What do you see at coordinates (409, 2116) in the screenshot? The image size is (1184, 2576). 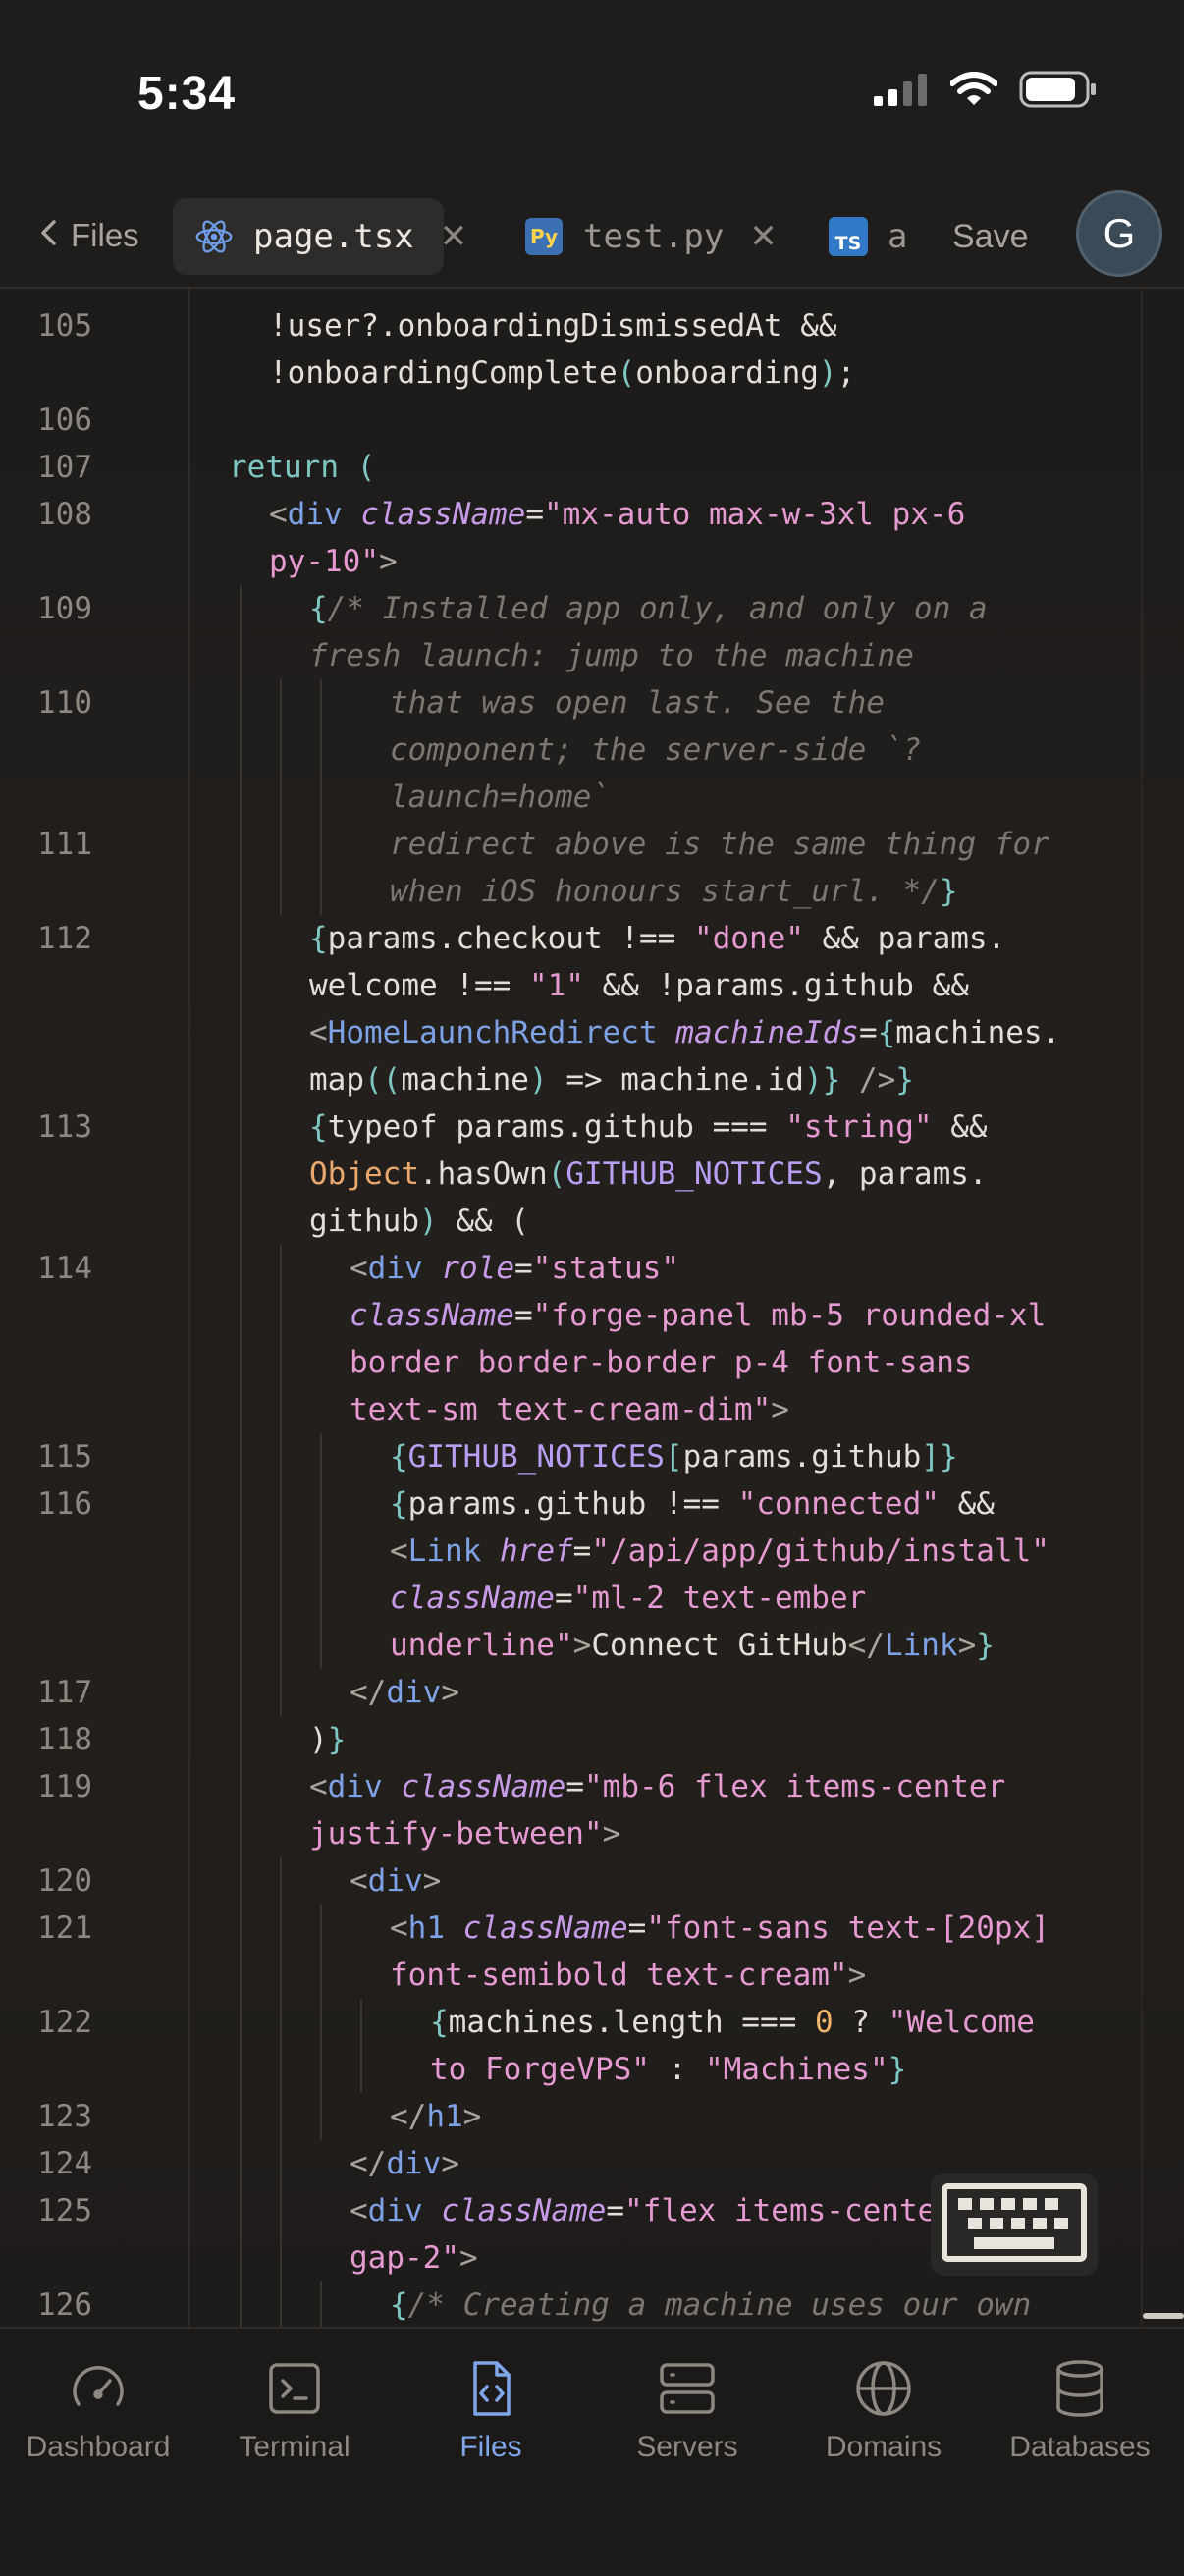 I see `code-token: </` at bounding box center [409, 2116].